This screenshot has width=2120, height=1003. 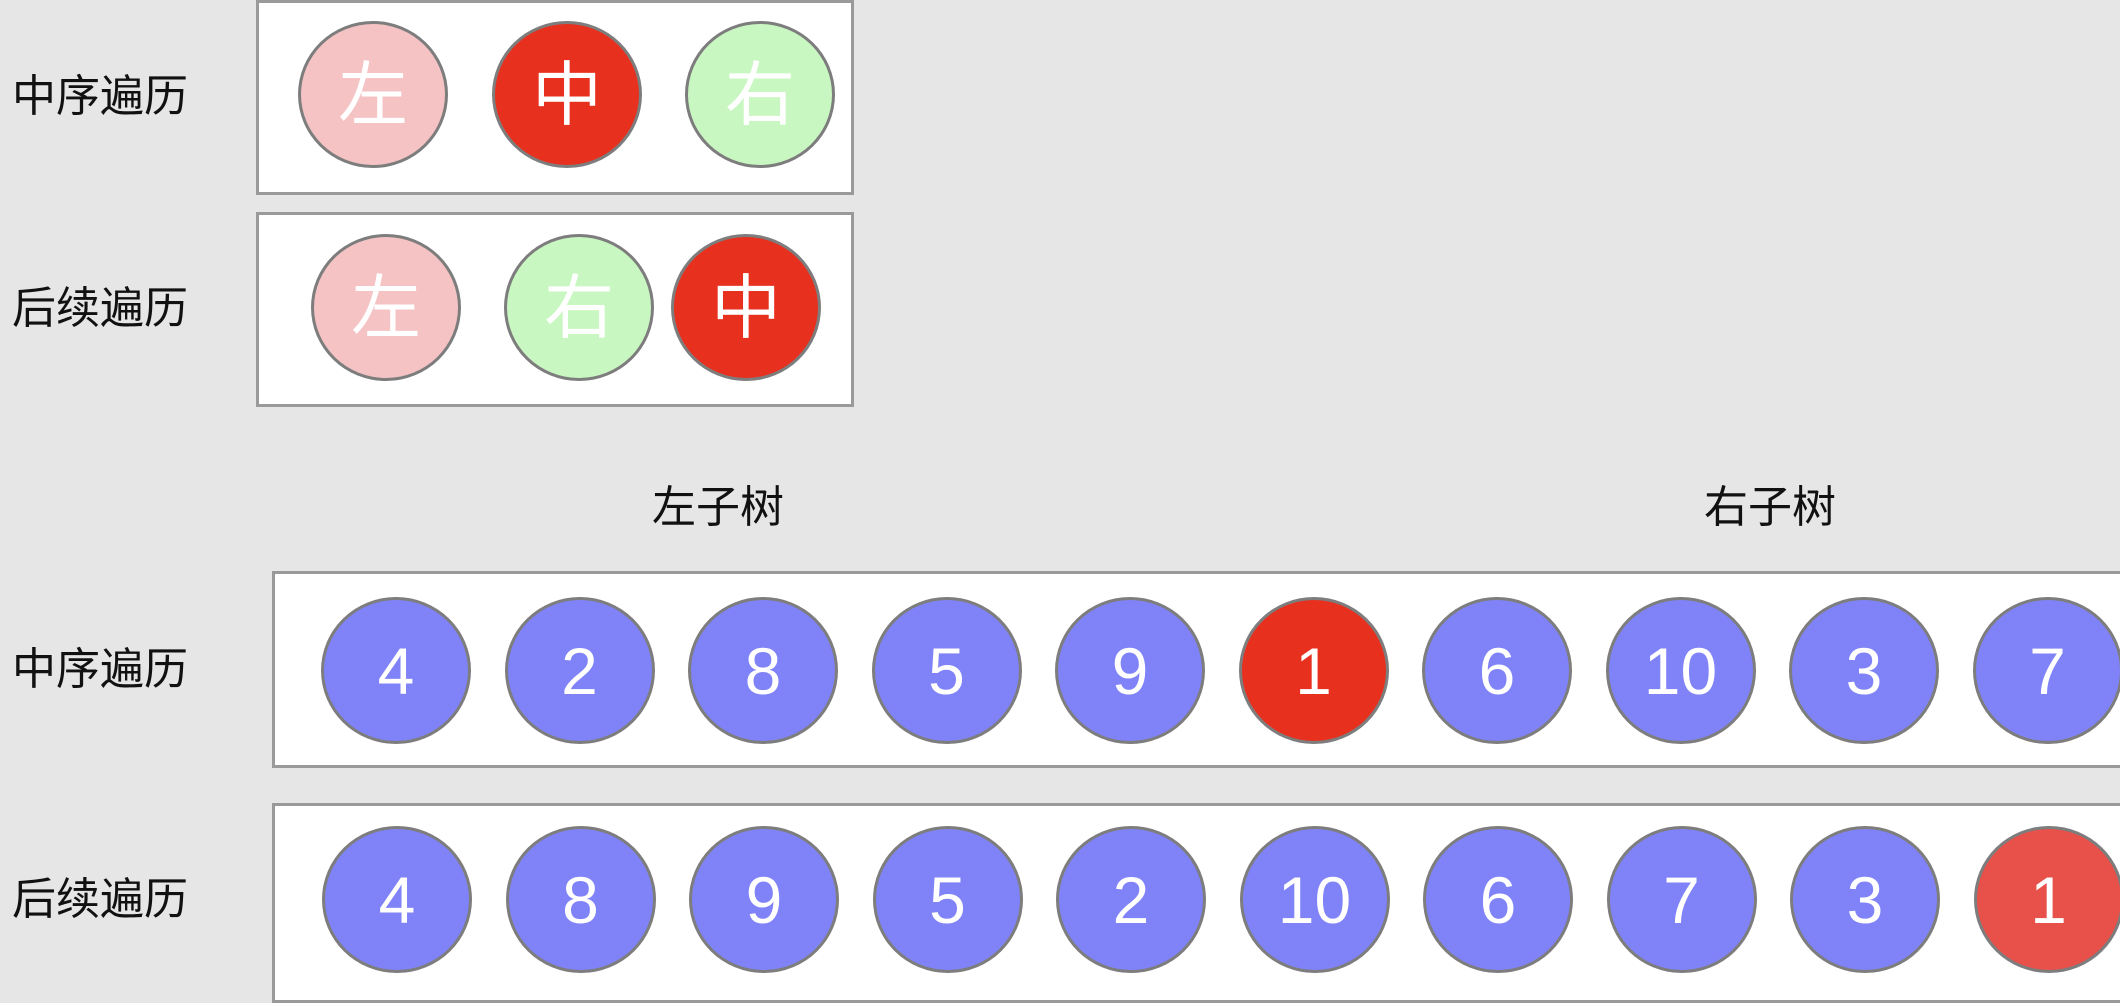 I want to click on legend-inorder-box: 左 中 右, so click(x=555, y=97).